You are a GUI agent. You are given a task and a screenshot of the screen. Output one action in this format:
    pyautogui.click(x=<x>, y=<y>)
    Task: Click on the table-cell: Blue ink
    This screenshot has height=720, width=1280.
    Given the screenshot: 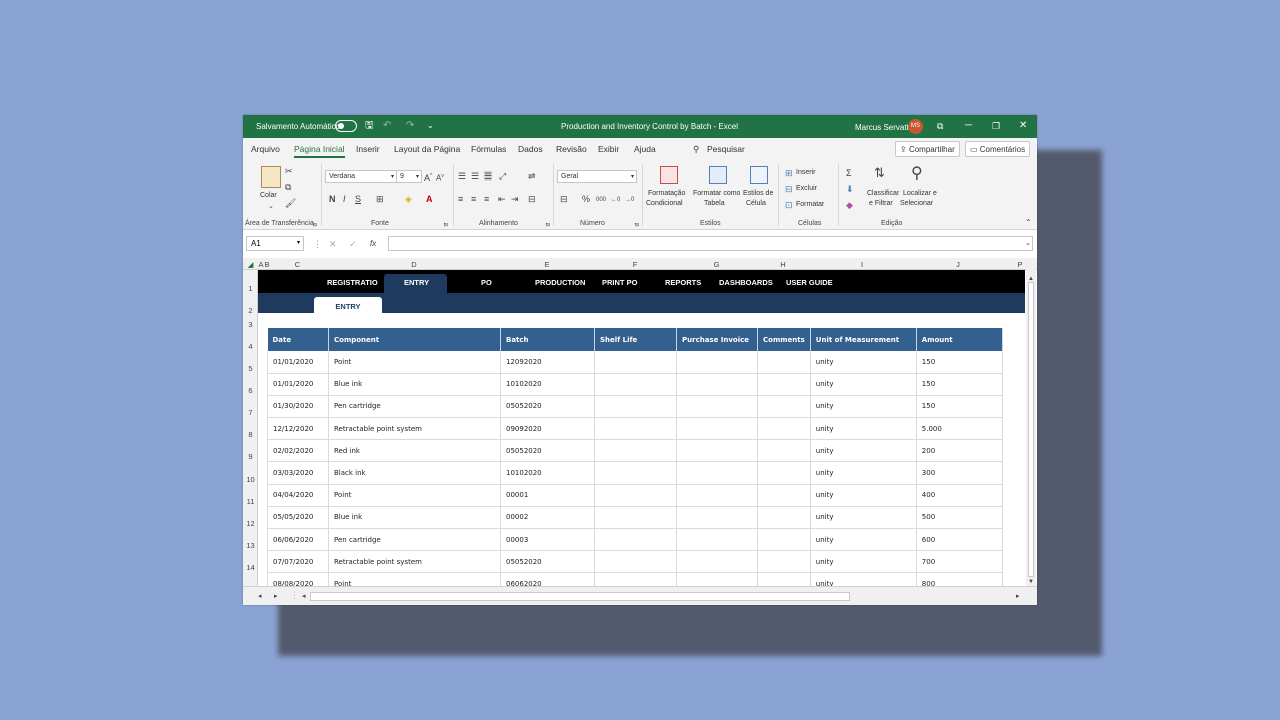 What is the action you would take?
    pyautogui.click(x=414, y=384)
    